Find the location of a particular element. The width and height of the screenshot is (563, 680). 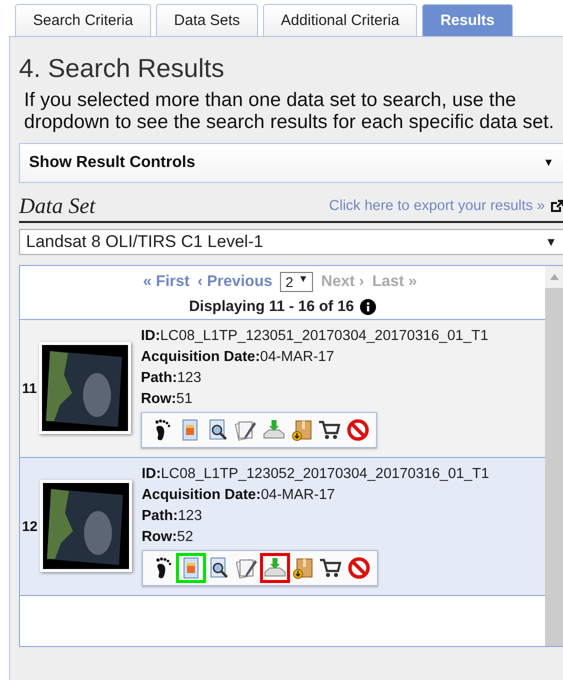

tab: Data Sets is located at coordinates (207, 20).